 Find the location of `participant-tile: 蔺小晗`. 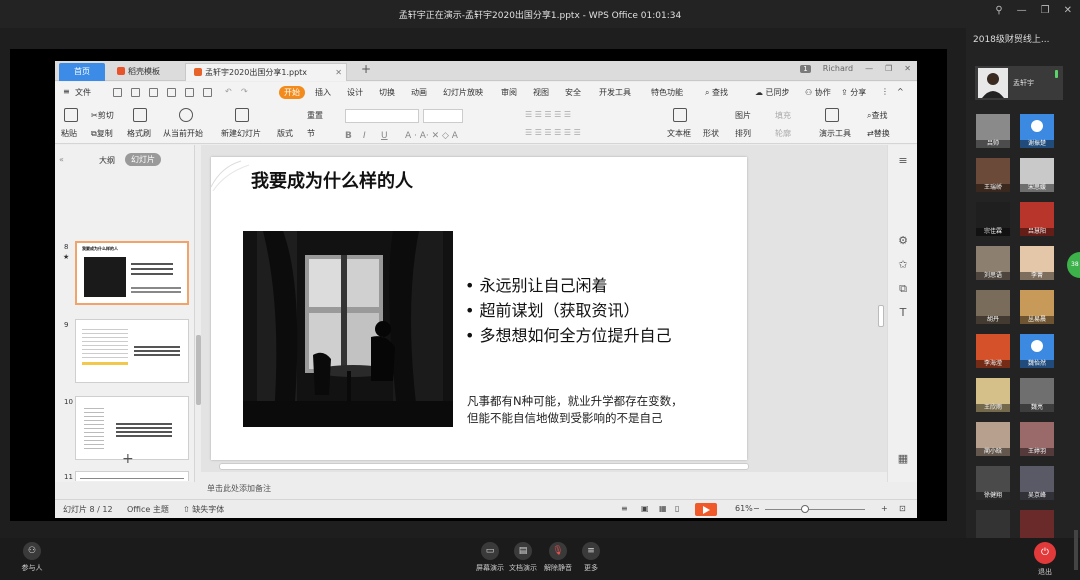

participant-tile: 蔺小晗 is located at coordinates (993, 439).